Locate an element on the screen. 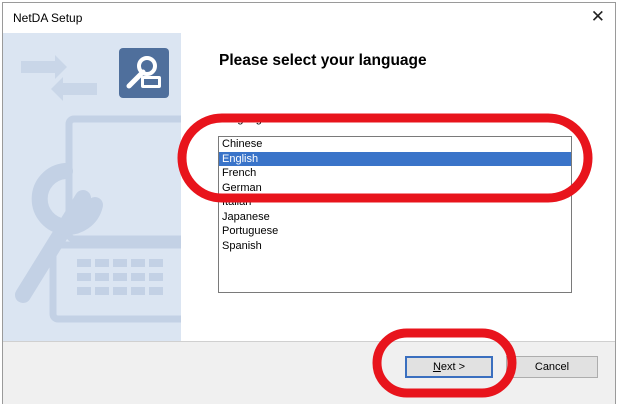 This screenshot has width=619, height=407. close-icon: ✕ is located at coordinates (598, 17).